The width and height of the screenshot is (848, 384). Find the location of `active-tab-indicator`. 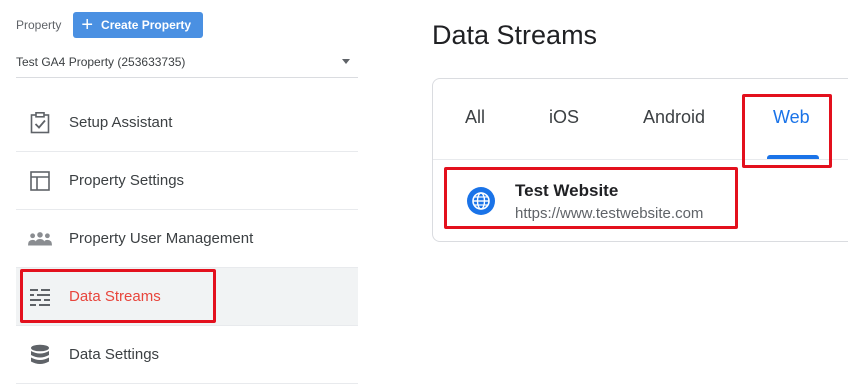

active-tab-indicator is located at coordinates (793, 157).